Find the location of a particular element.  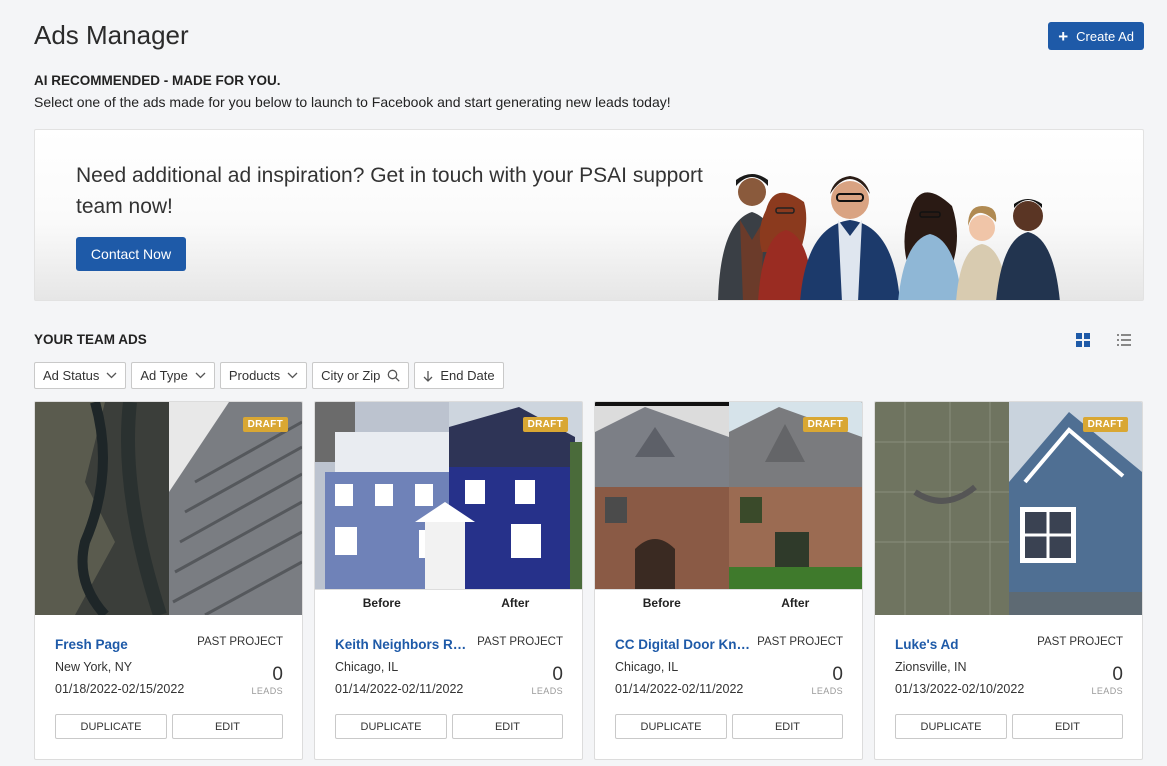

ad-dates: 01/13/2022-02/10/2022 is located at coordinates (960, 689).